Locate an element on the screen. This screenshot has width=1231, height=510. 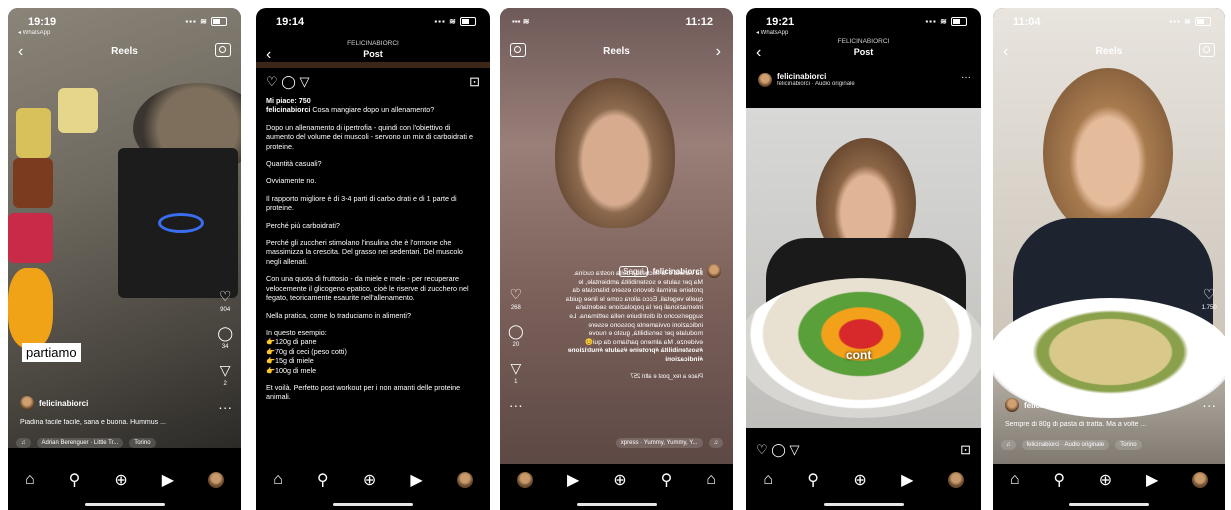
comments-count: 20 is located at coordinates (516, 345).